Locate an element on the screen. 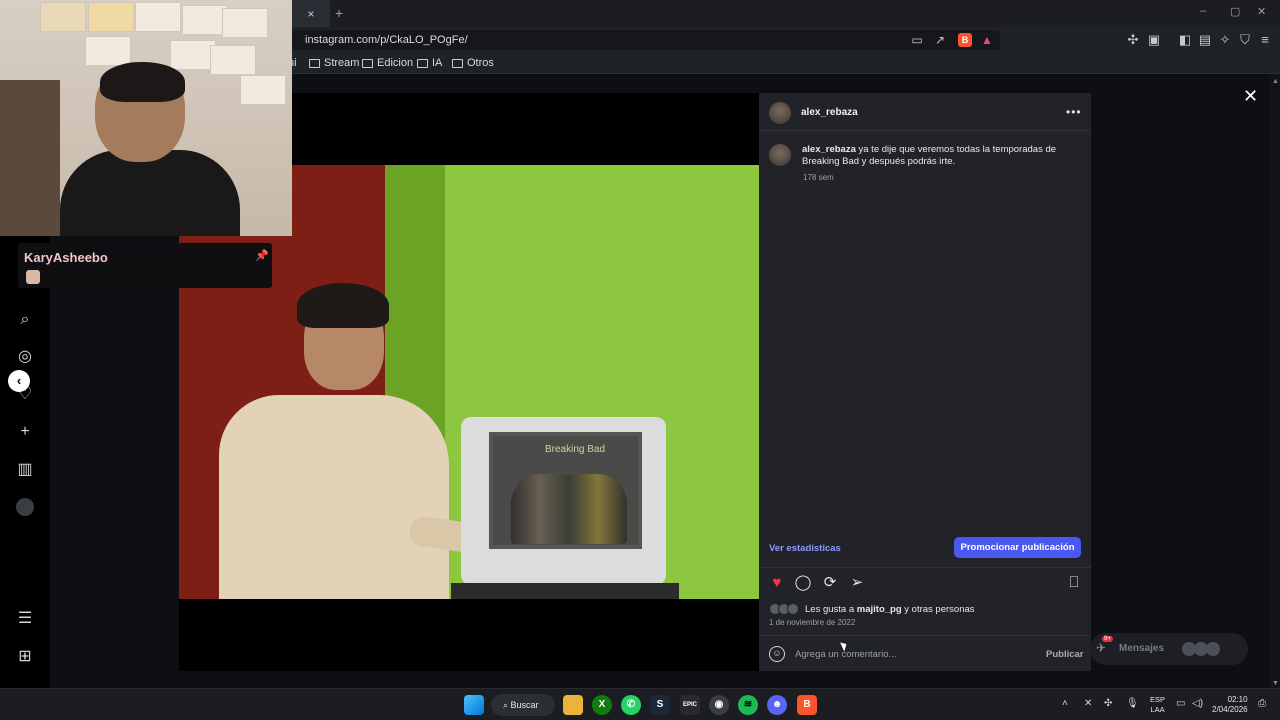 Image resolution: width=1280 pixels, height=720 pixels. caption-time: 178 sem is located at coordinates (818, 177).